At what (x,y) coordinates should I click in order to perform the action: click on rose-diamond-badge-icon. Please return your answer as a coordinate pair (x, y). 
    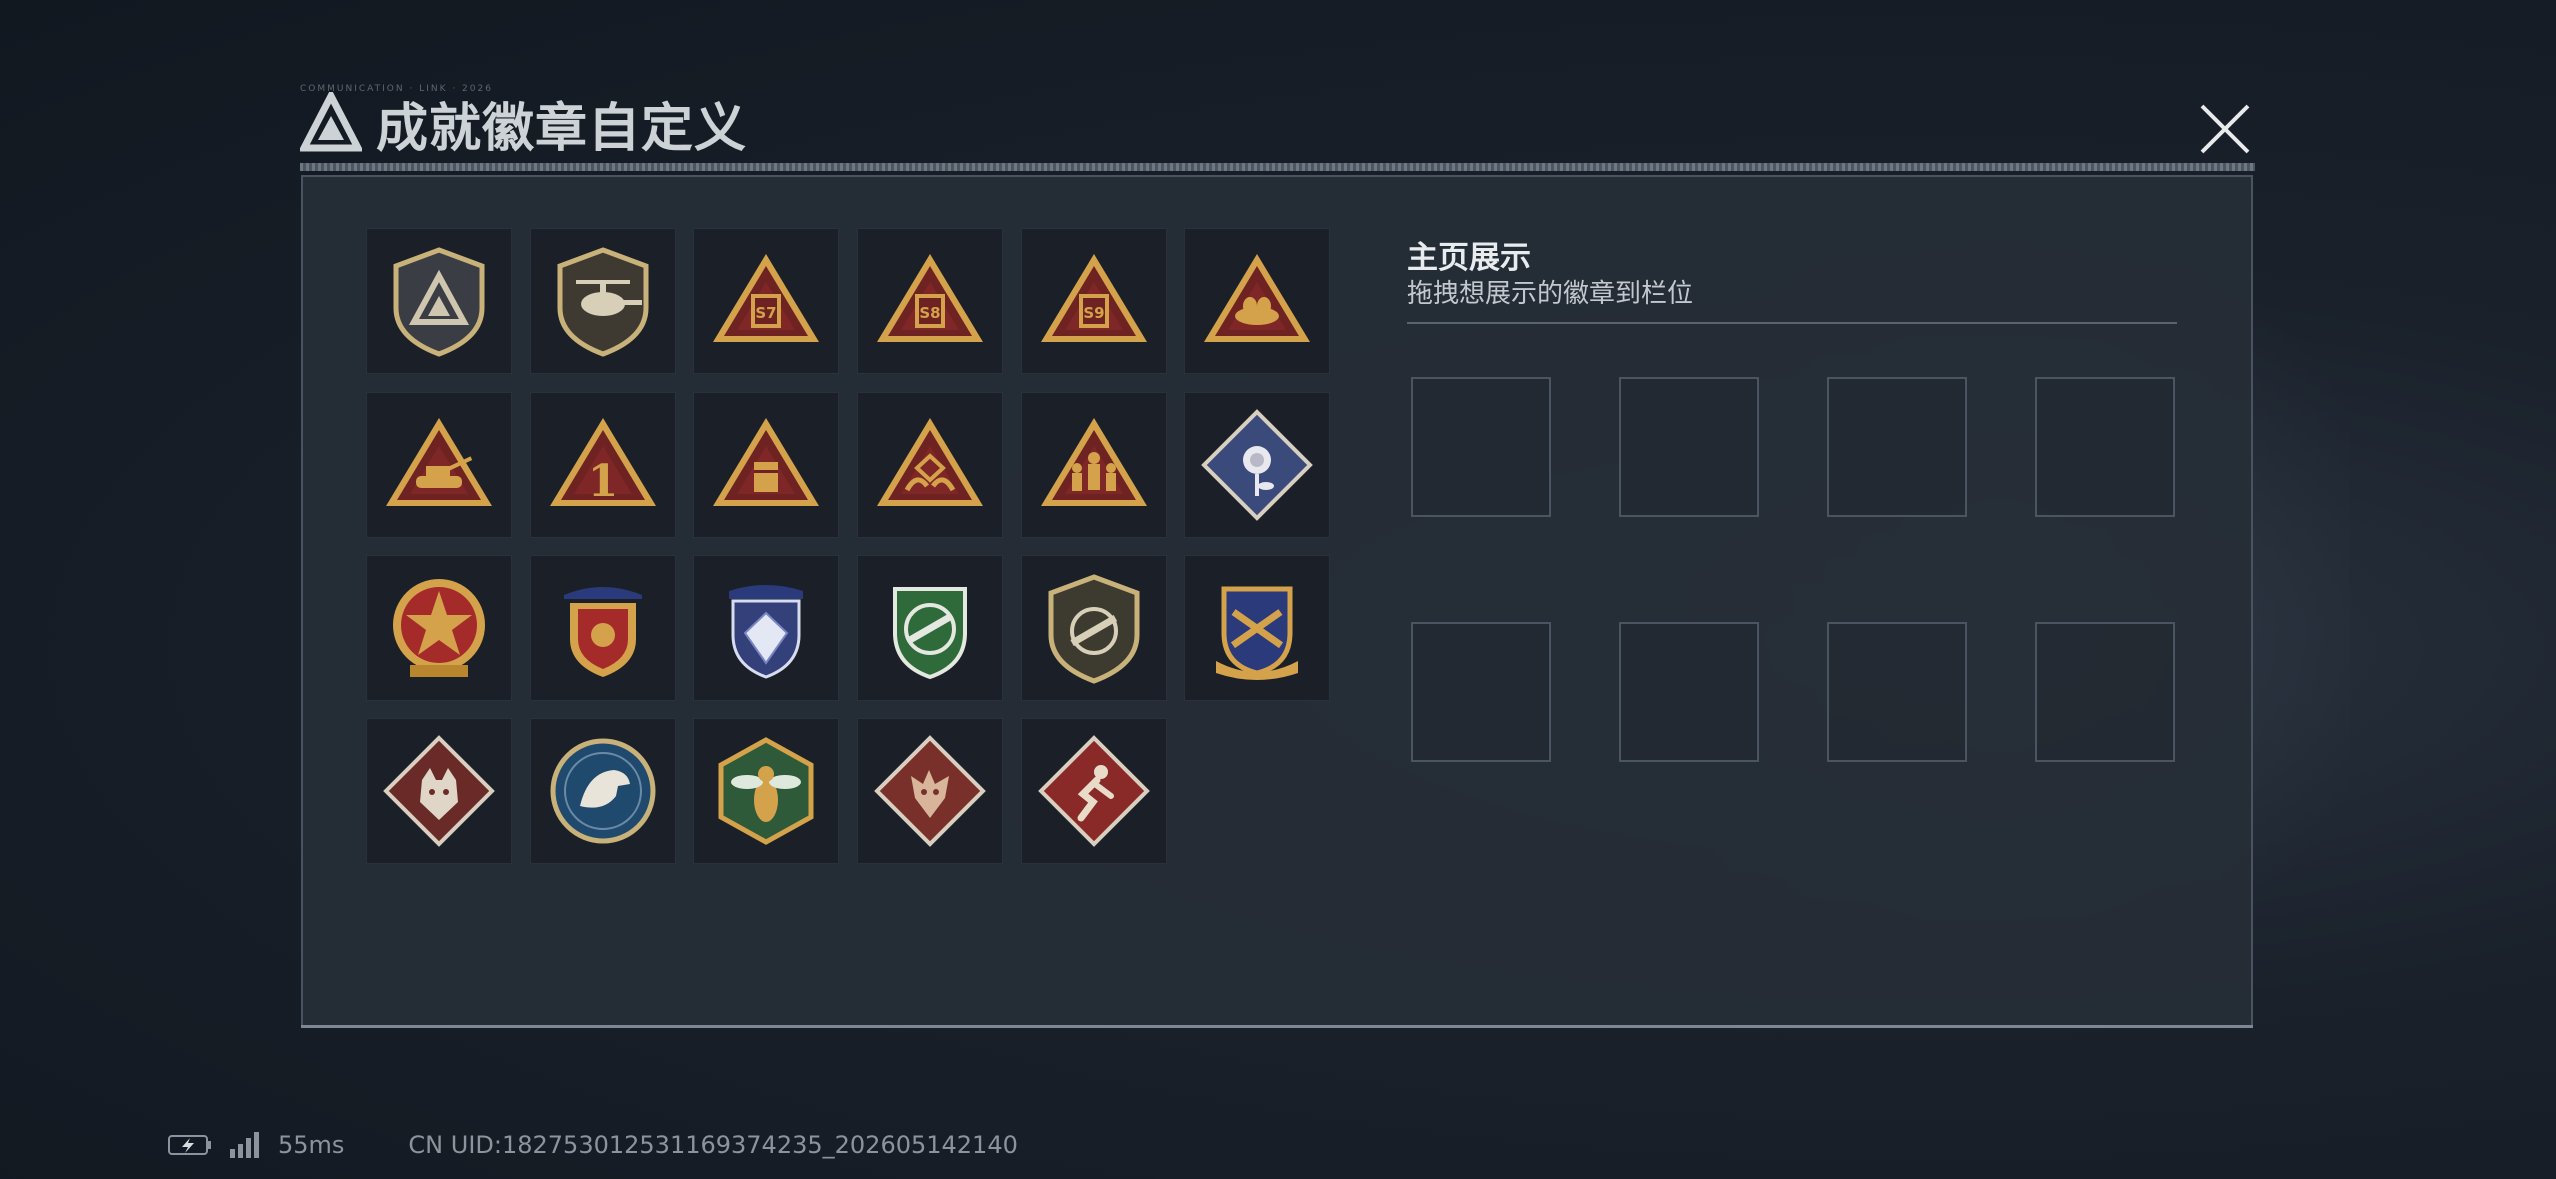
    Looking at the image, I should click on (1257, 465).